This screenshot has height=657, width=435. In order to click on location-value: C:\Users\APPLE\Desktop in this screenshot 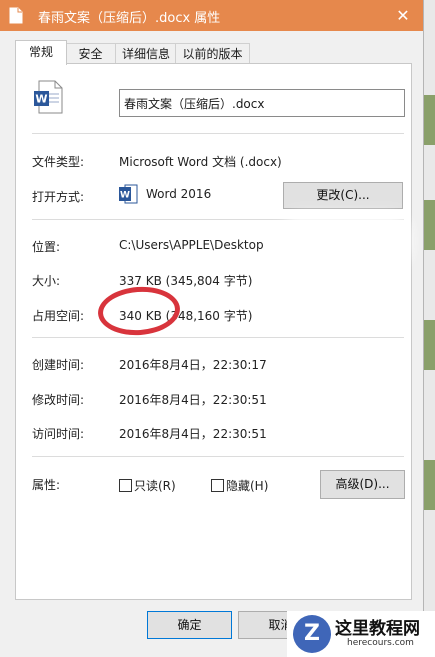, I will do `click(191, 245)`.